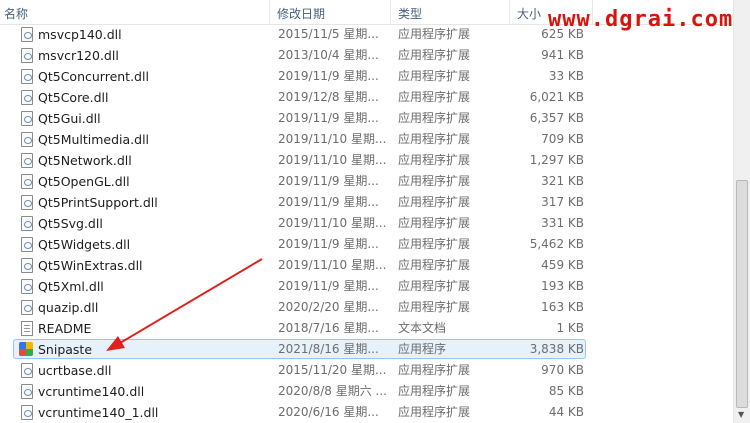 The image size is (750, 423). I want to click on file-row: Qt5OpenGL.dll 2019/11/9 星期... 应用程序扩展 321 KB, so click(366, 181).